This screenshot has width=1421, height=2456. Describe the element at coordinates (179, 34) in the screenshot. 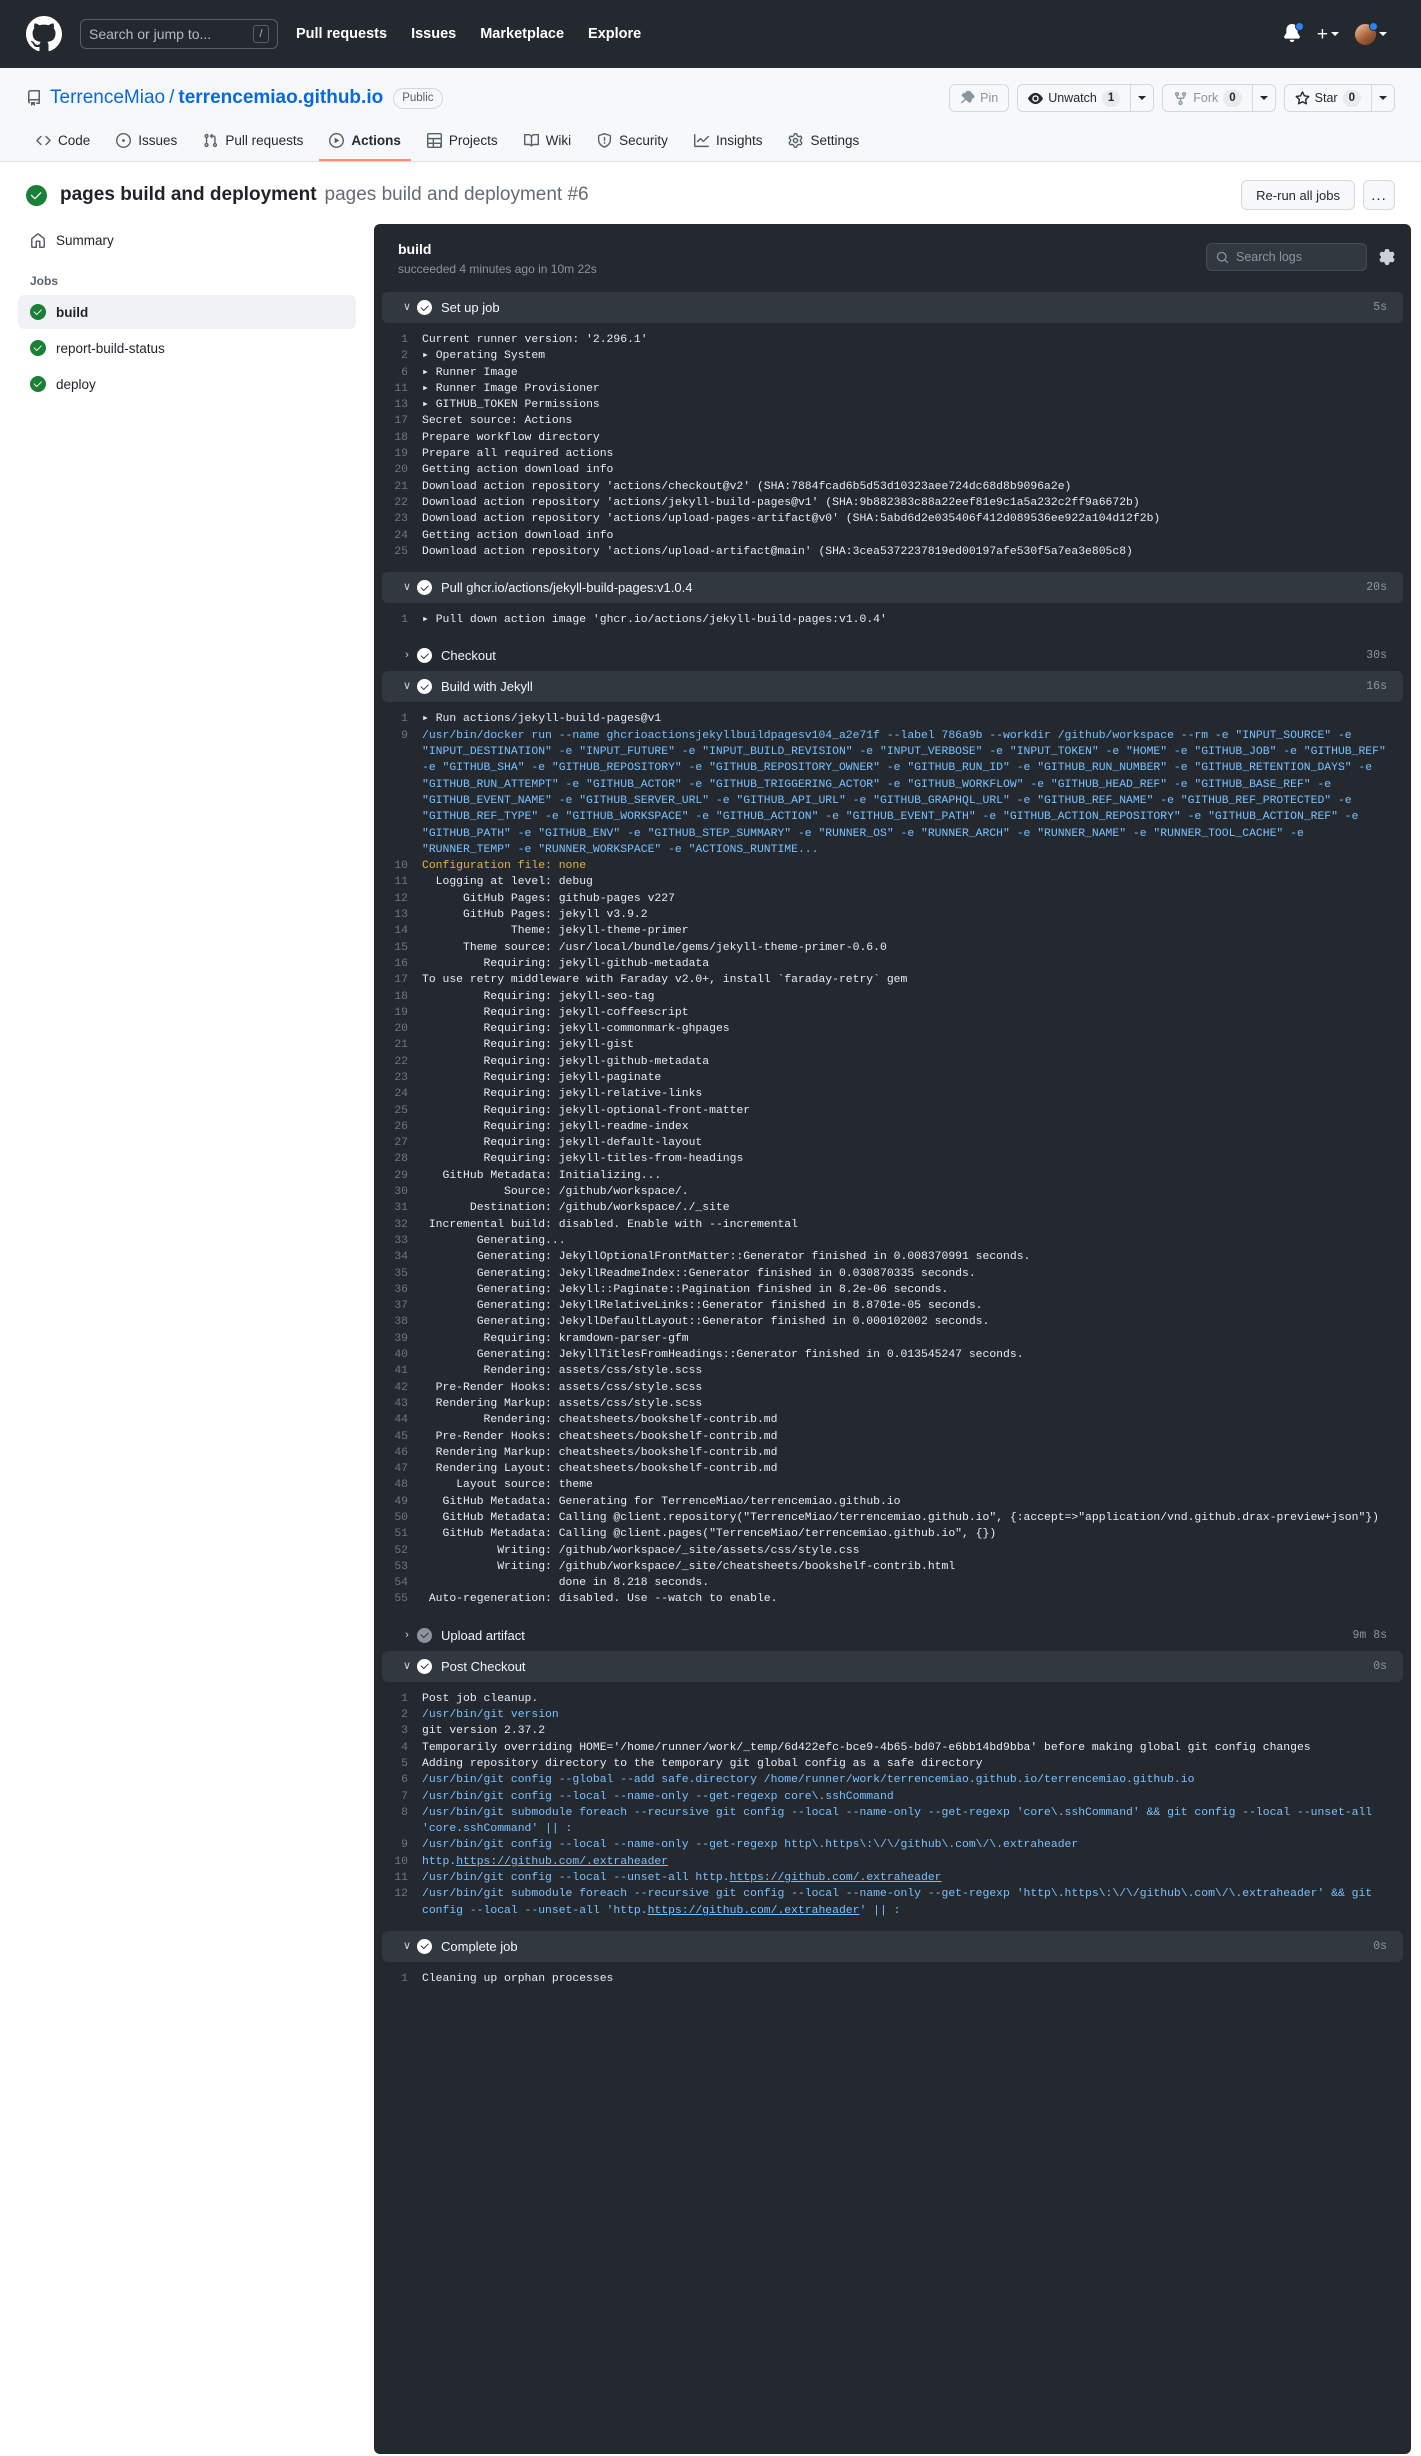

I see `search-input: Search or jump to... /` at that location.